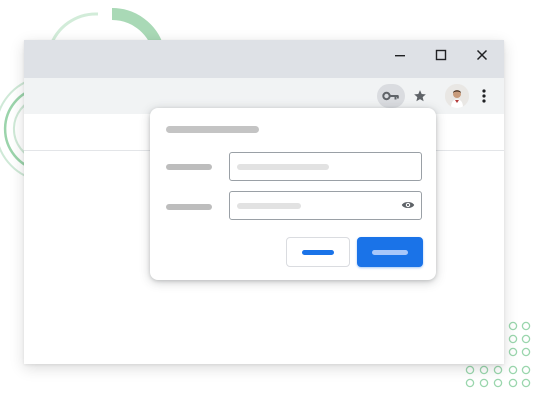 The height and width of the screenshot is (410, 547). Describe the element at coordinates (283, 167) in the screenshot. I see `username-value` at that location.